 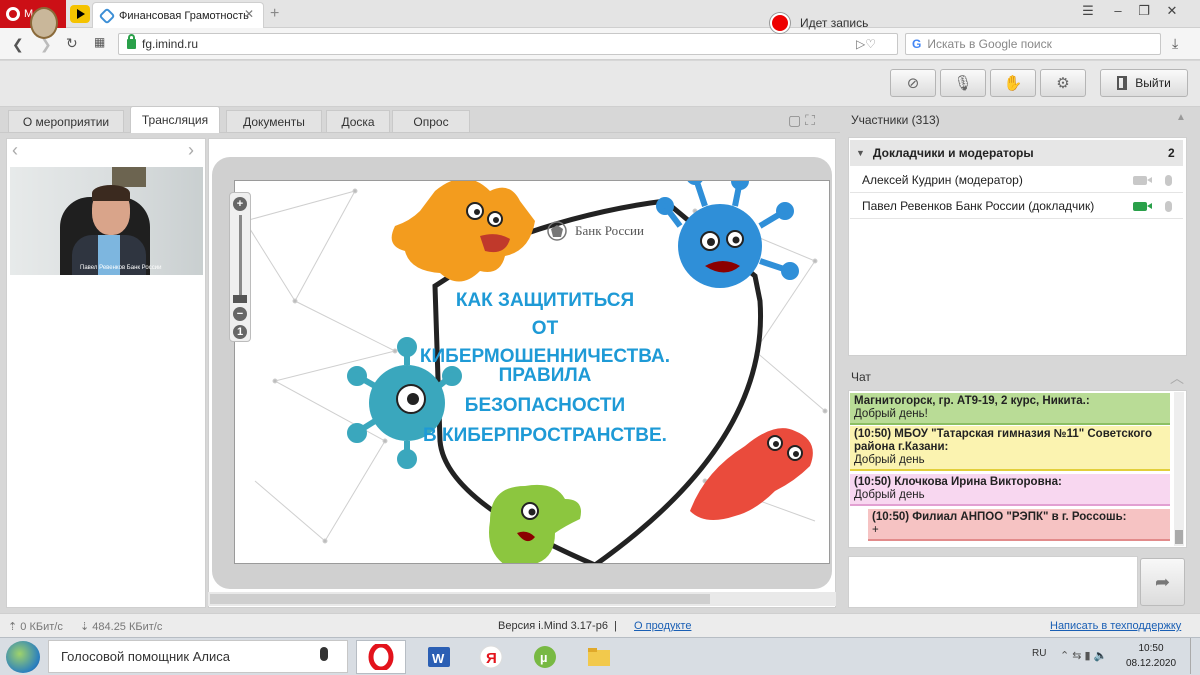 I want to click on svg-text: Я, so click(x=491, y=658).